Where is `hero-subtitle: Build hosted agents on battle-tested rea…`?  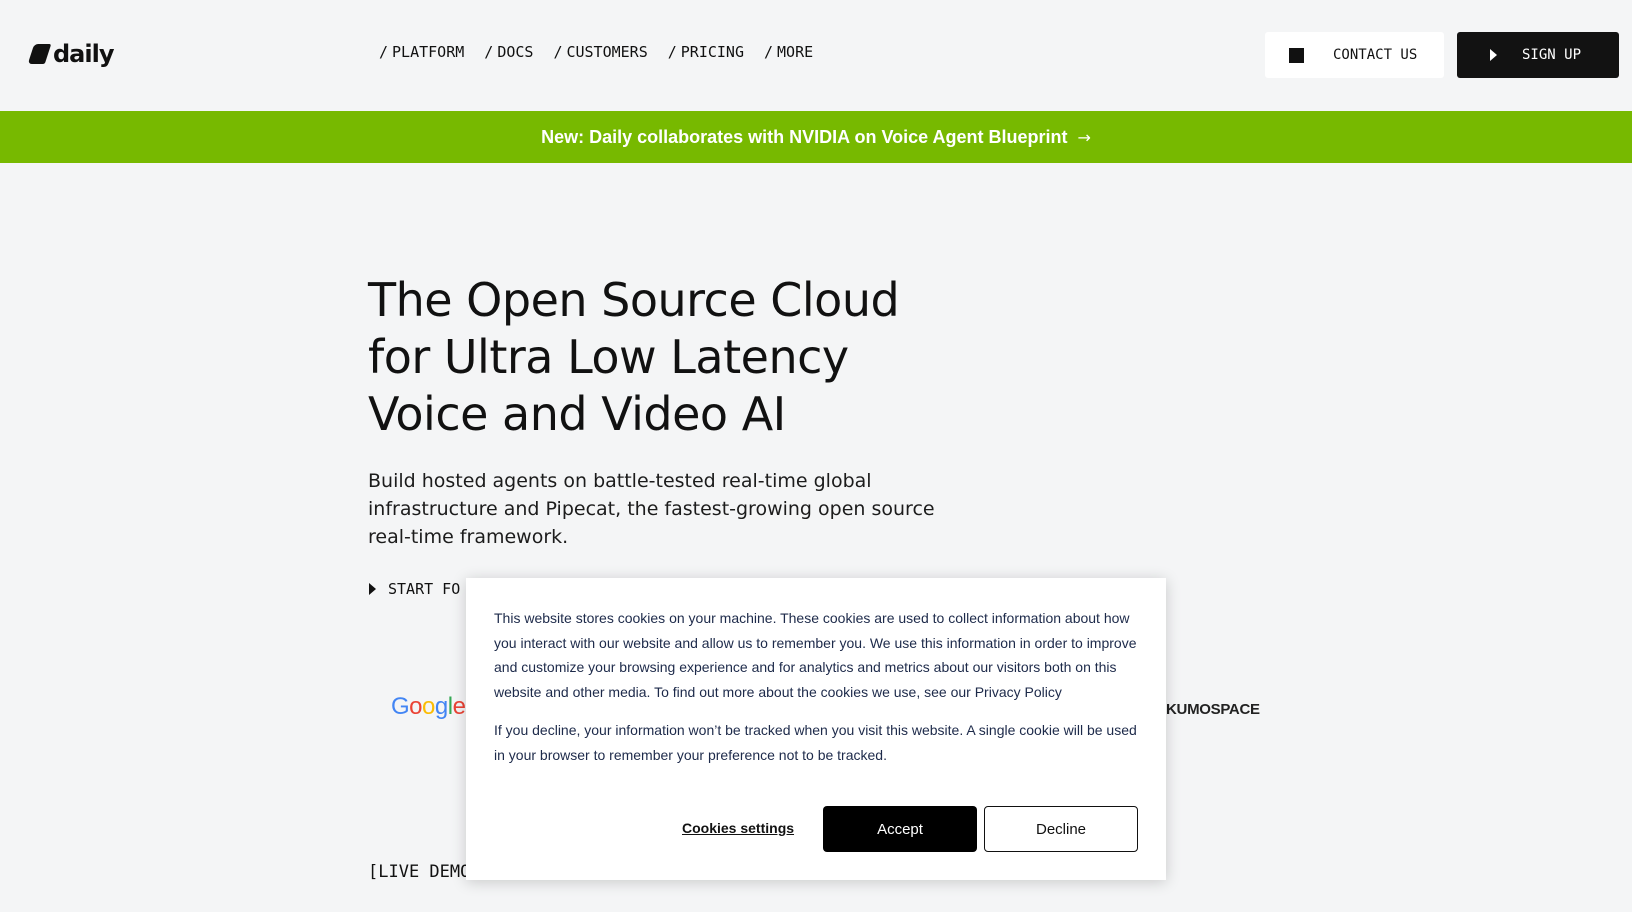
hero-subtitle: Build hosted agents on battle-tested rea… is located at coordinates (651, 509).